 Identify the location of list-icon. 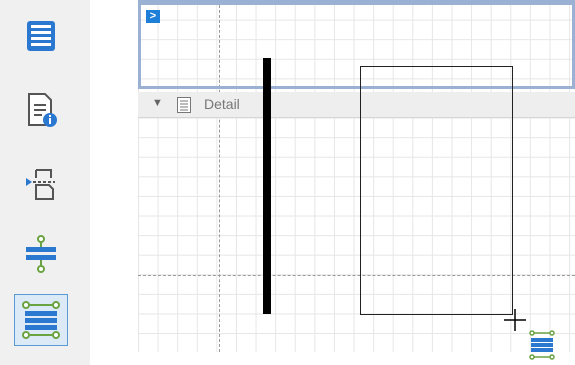
(41, 36).